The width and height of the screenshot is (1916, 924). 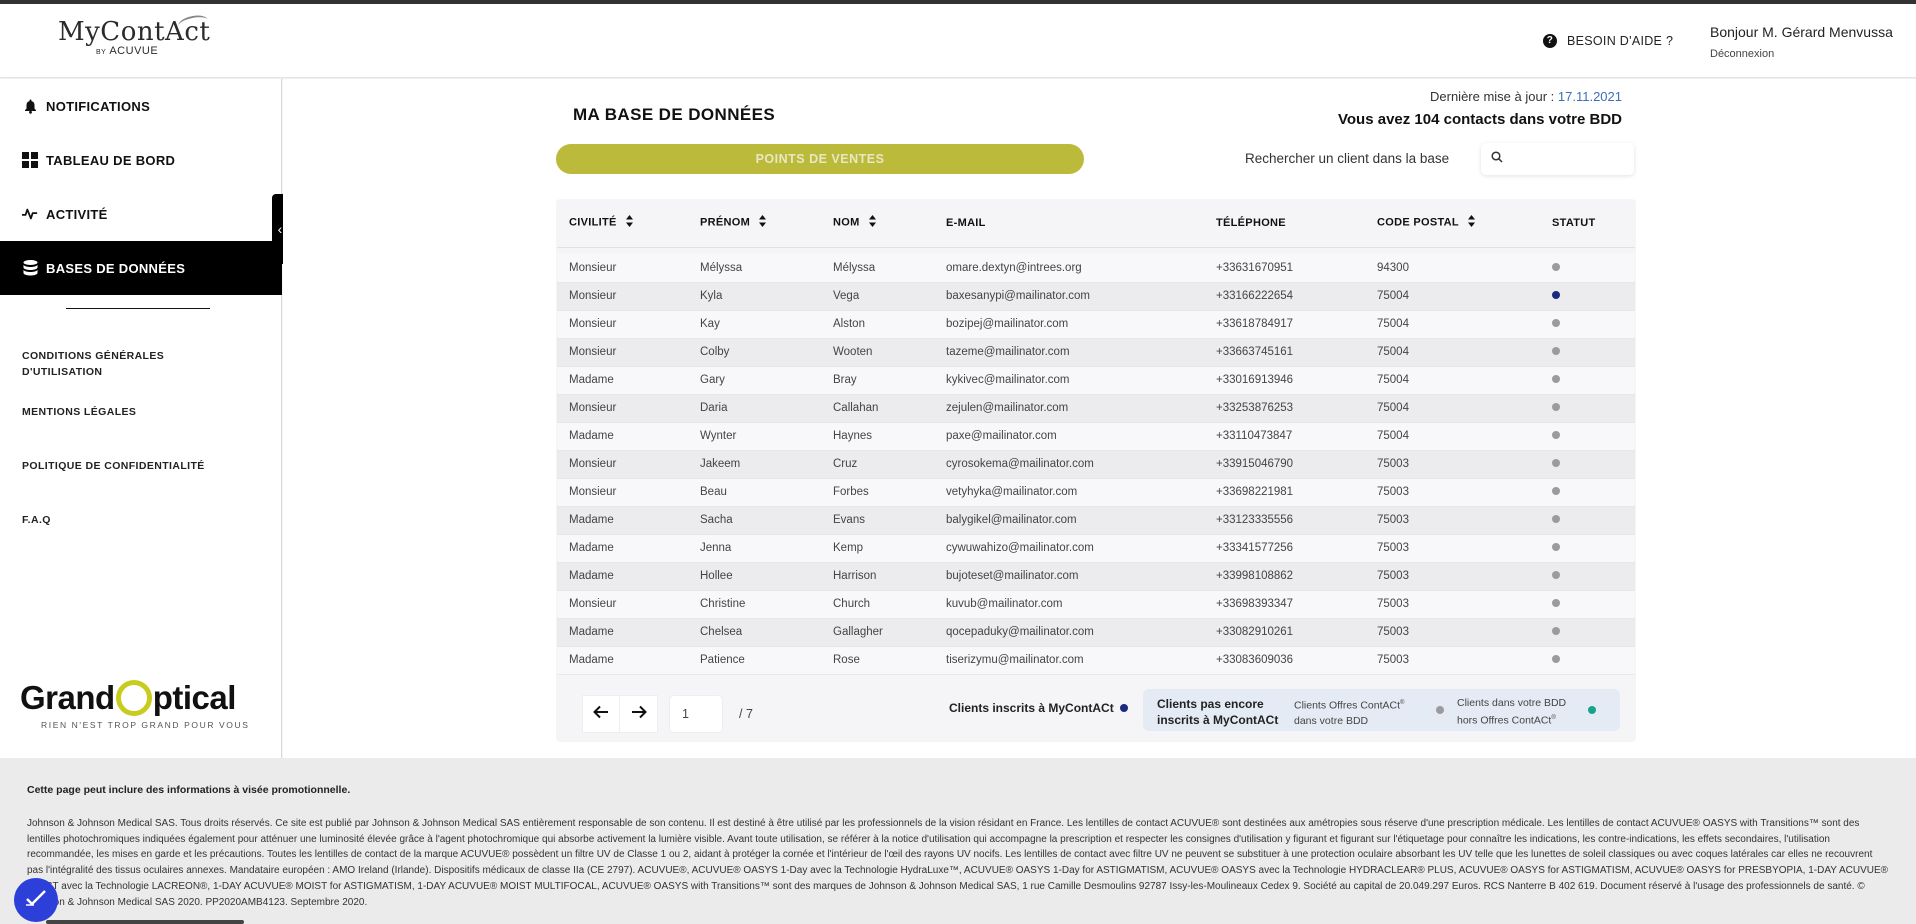 What do you see at coordinates (1069, 492) in the screenshot?
I see `cell-email: vetyhyka@mailinator.com` at bounding box center [1069, 492].